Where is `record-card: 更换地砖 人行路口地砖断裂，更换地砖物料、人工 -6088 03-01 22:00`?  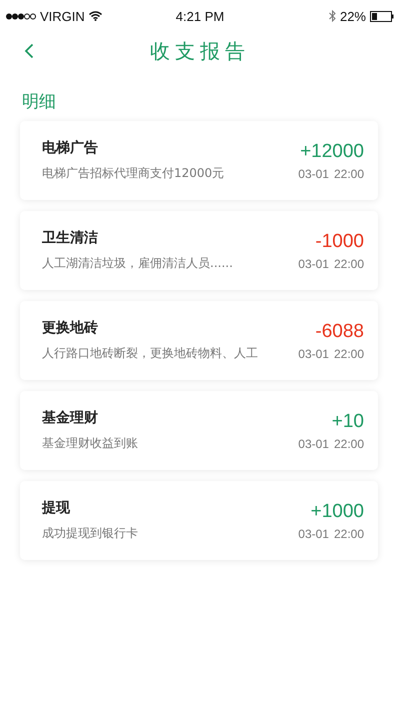 record-card: 更换地砖 人行路口地砖断裂，更换地砖物料、人工 -6088 03-01 22:00 is located at coordinates (199, 340).